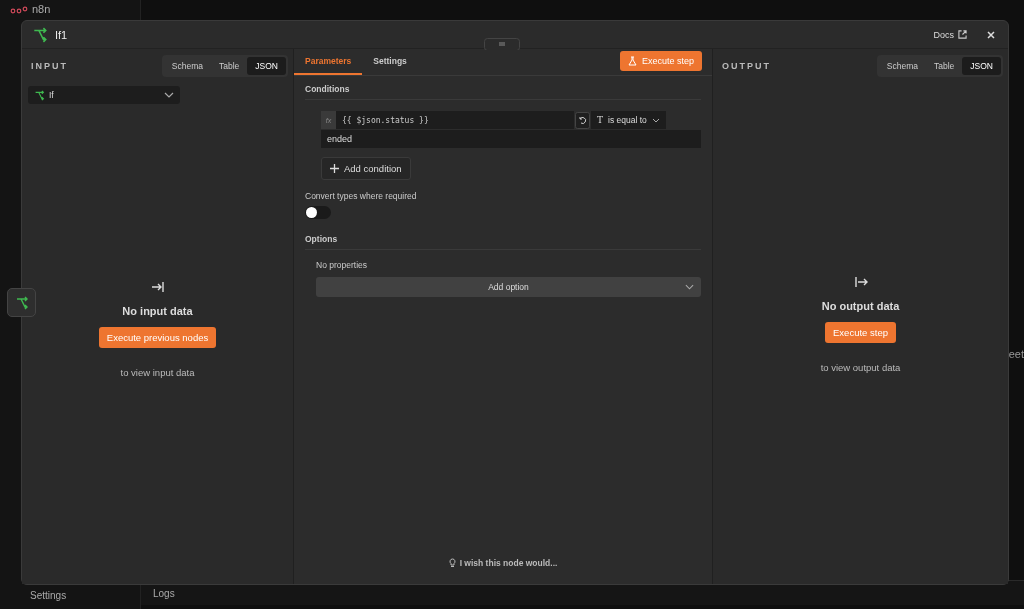  I want to click on app-name: n8n, so click(41, 9).